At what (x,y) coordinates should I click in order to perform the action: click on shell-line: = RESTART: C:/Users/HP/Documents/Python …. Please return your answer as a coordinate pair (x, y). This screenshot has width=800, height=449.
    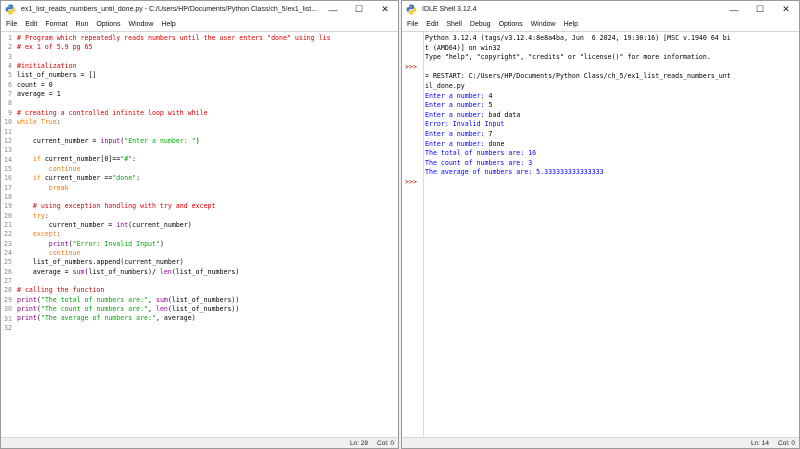
    Looking at the image, I should click on (612, 77).